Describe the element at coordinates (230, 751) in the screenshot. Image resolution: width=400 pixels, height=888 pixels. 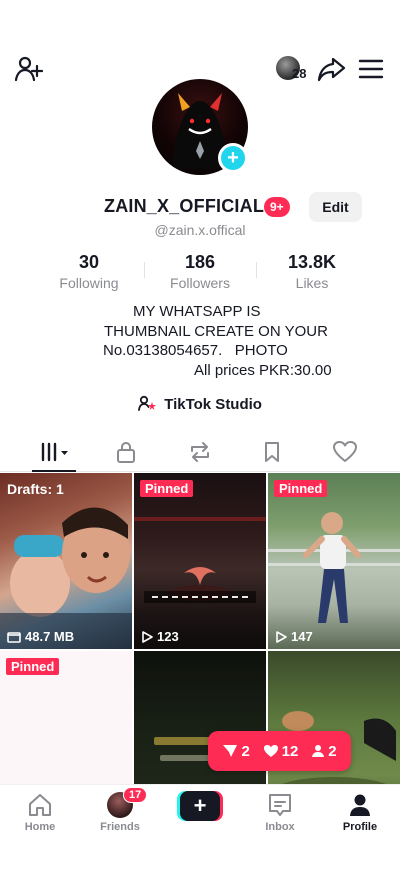
I see `send-icon` at that location.